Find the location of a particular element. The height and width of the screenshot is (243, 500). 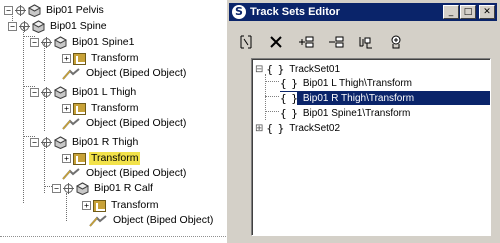

close-button: ✕ is located at coordinates (487, 12).